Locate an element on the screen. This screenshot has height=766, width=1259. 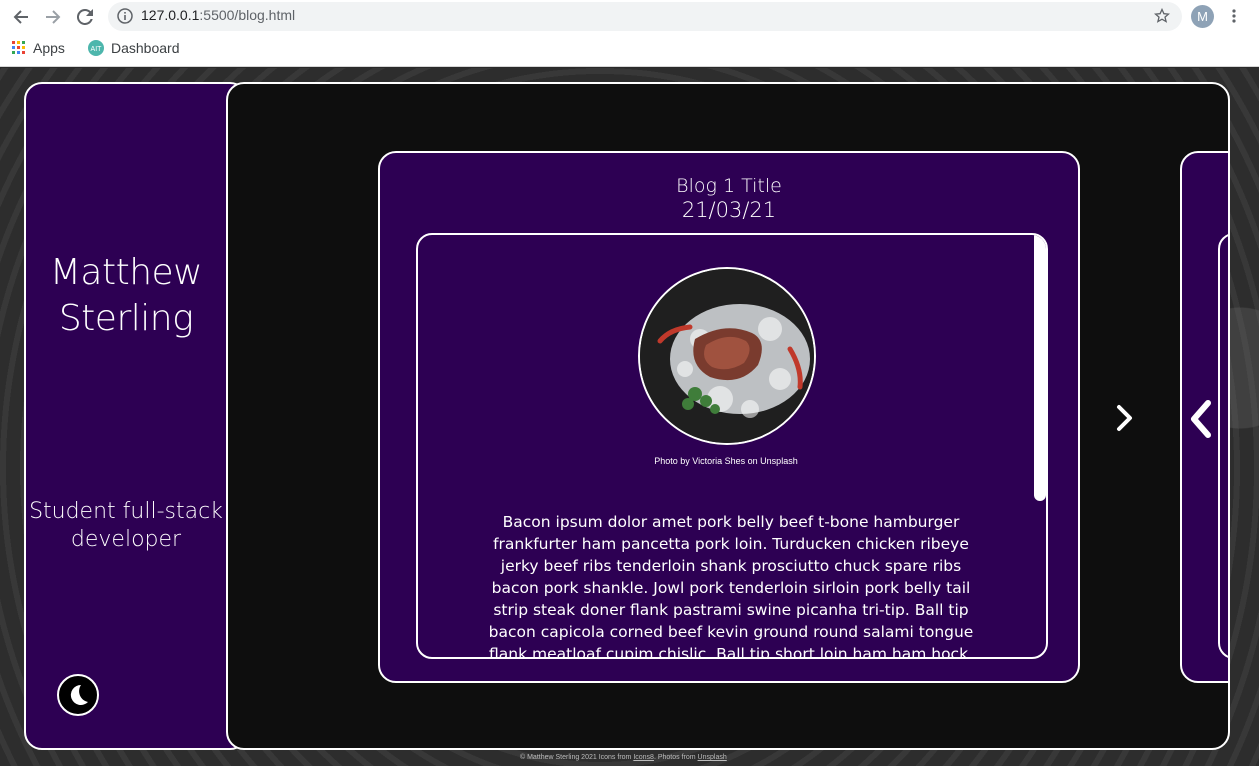
info-icon is located at coordinates (125, 16).